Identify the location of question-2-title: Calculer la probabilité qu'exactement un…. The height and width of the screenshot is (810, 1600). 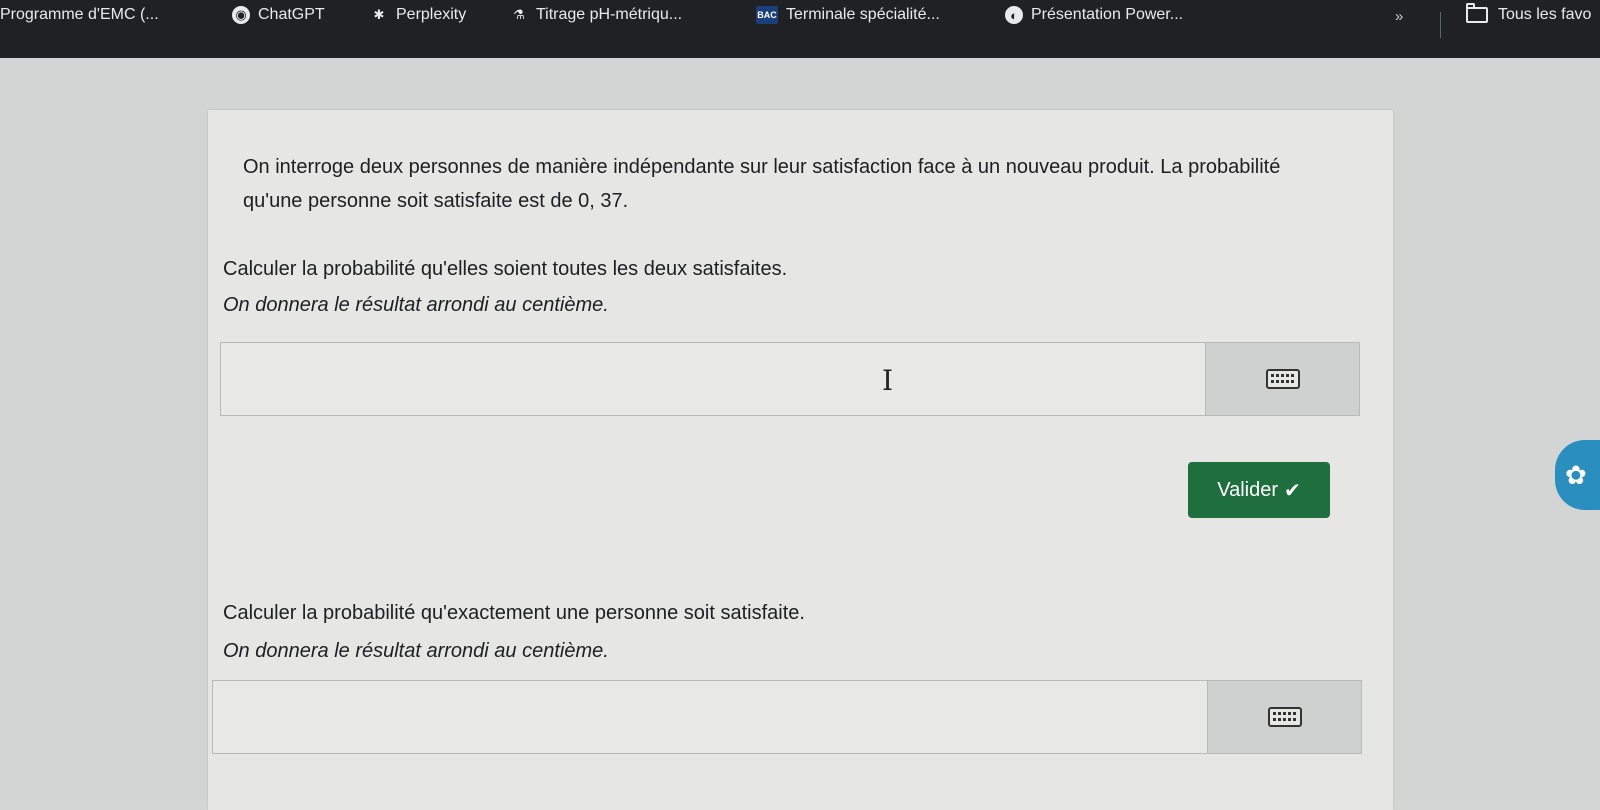
(514, 613).